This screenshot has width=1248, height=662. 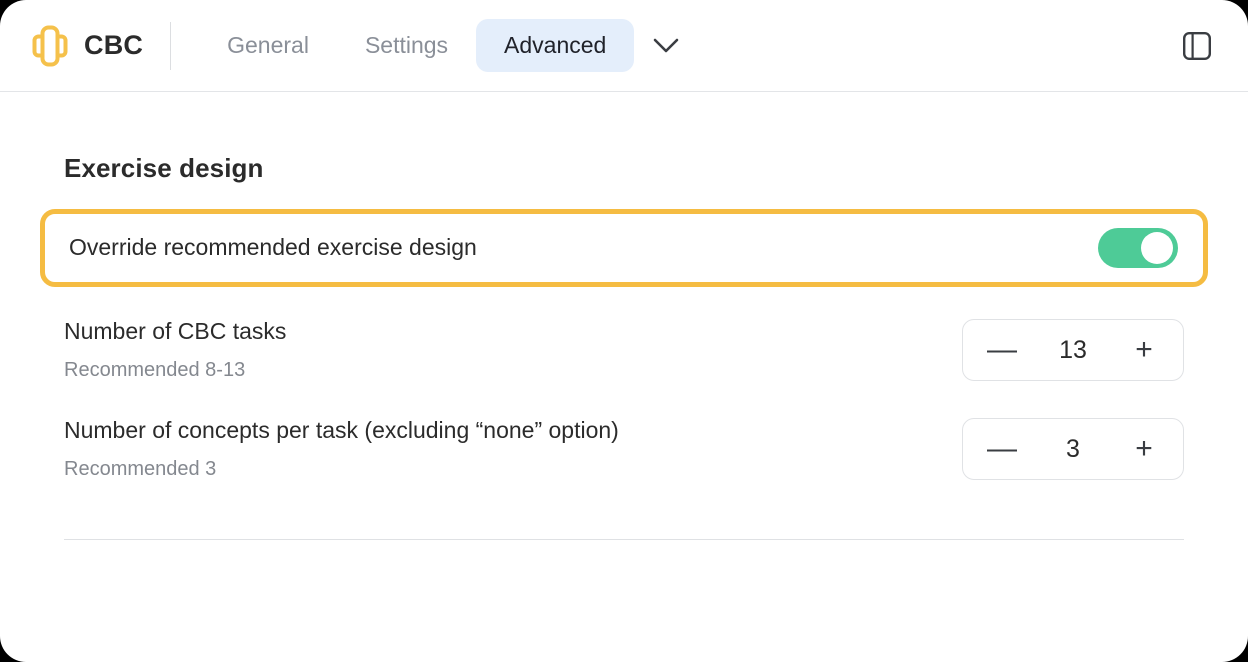 What do you see at coordinates (624, 539) in the screenshot?
I see `section-divider` at bounding box center [624, 539].